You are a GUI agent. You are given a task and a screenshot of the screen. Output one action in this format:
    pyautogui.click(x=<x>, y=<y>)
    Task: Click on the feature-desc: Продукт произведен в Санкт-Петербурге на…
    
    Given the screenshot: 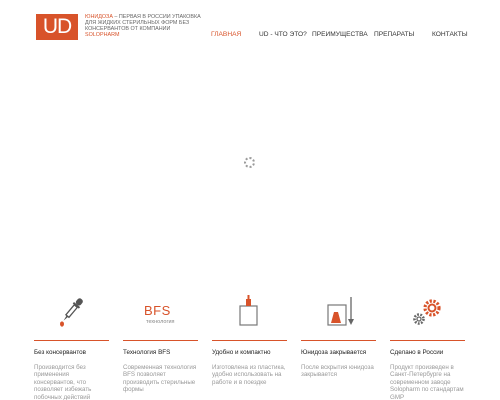 What is the action you would take?
    pyautogui.click(x=427, y=382)
    